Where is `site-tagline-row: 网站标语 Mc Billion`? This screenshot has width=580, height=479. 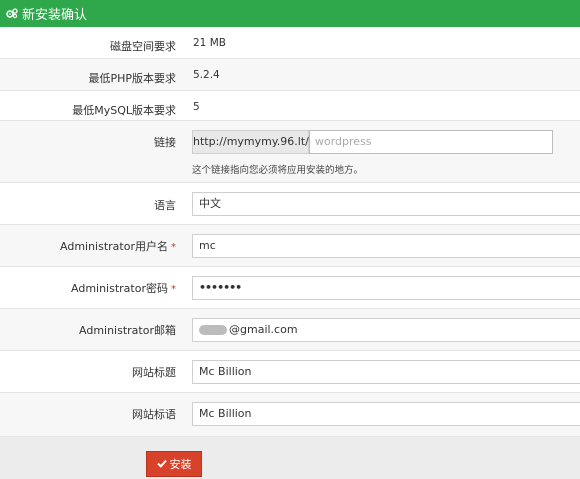 site-tagline-row: 网站标语 Mc Billion is located at coordinates (290, 415).